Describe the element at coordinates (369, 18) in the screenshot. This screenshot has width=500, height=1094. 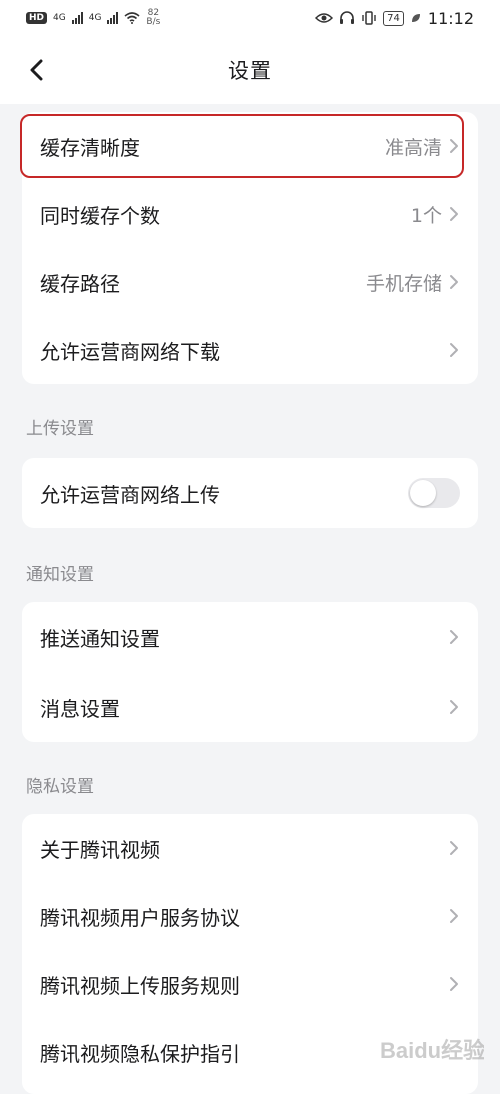
I see `vibrate-icon` at that location.